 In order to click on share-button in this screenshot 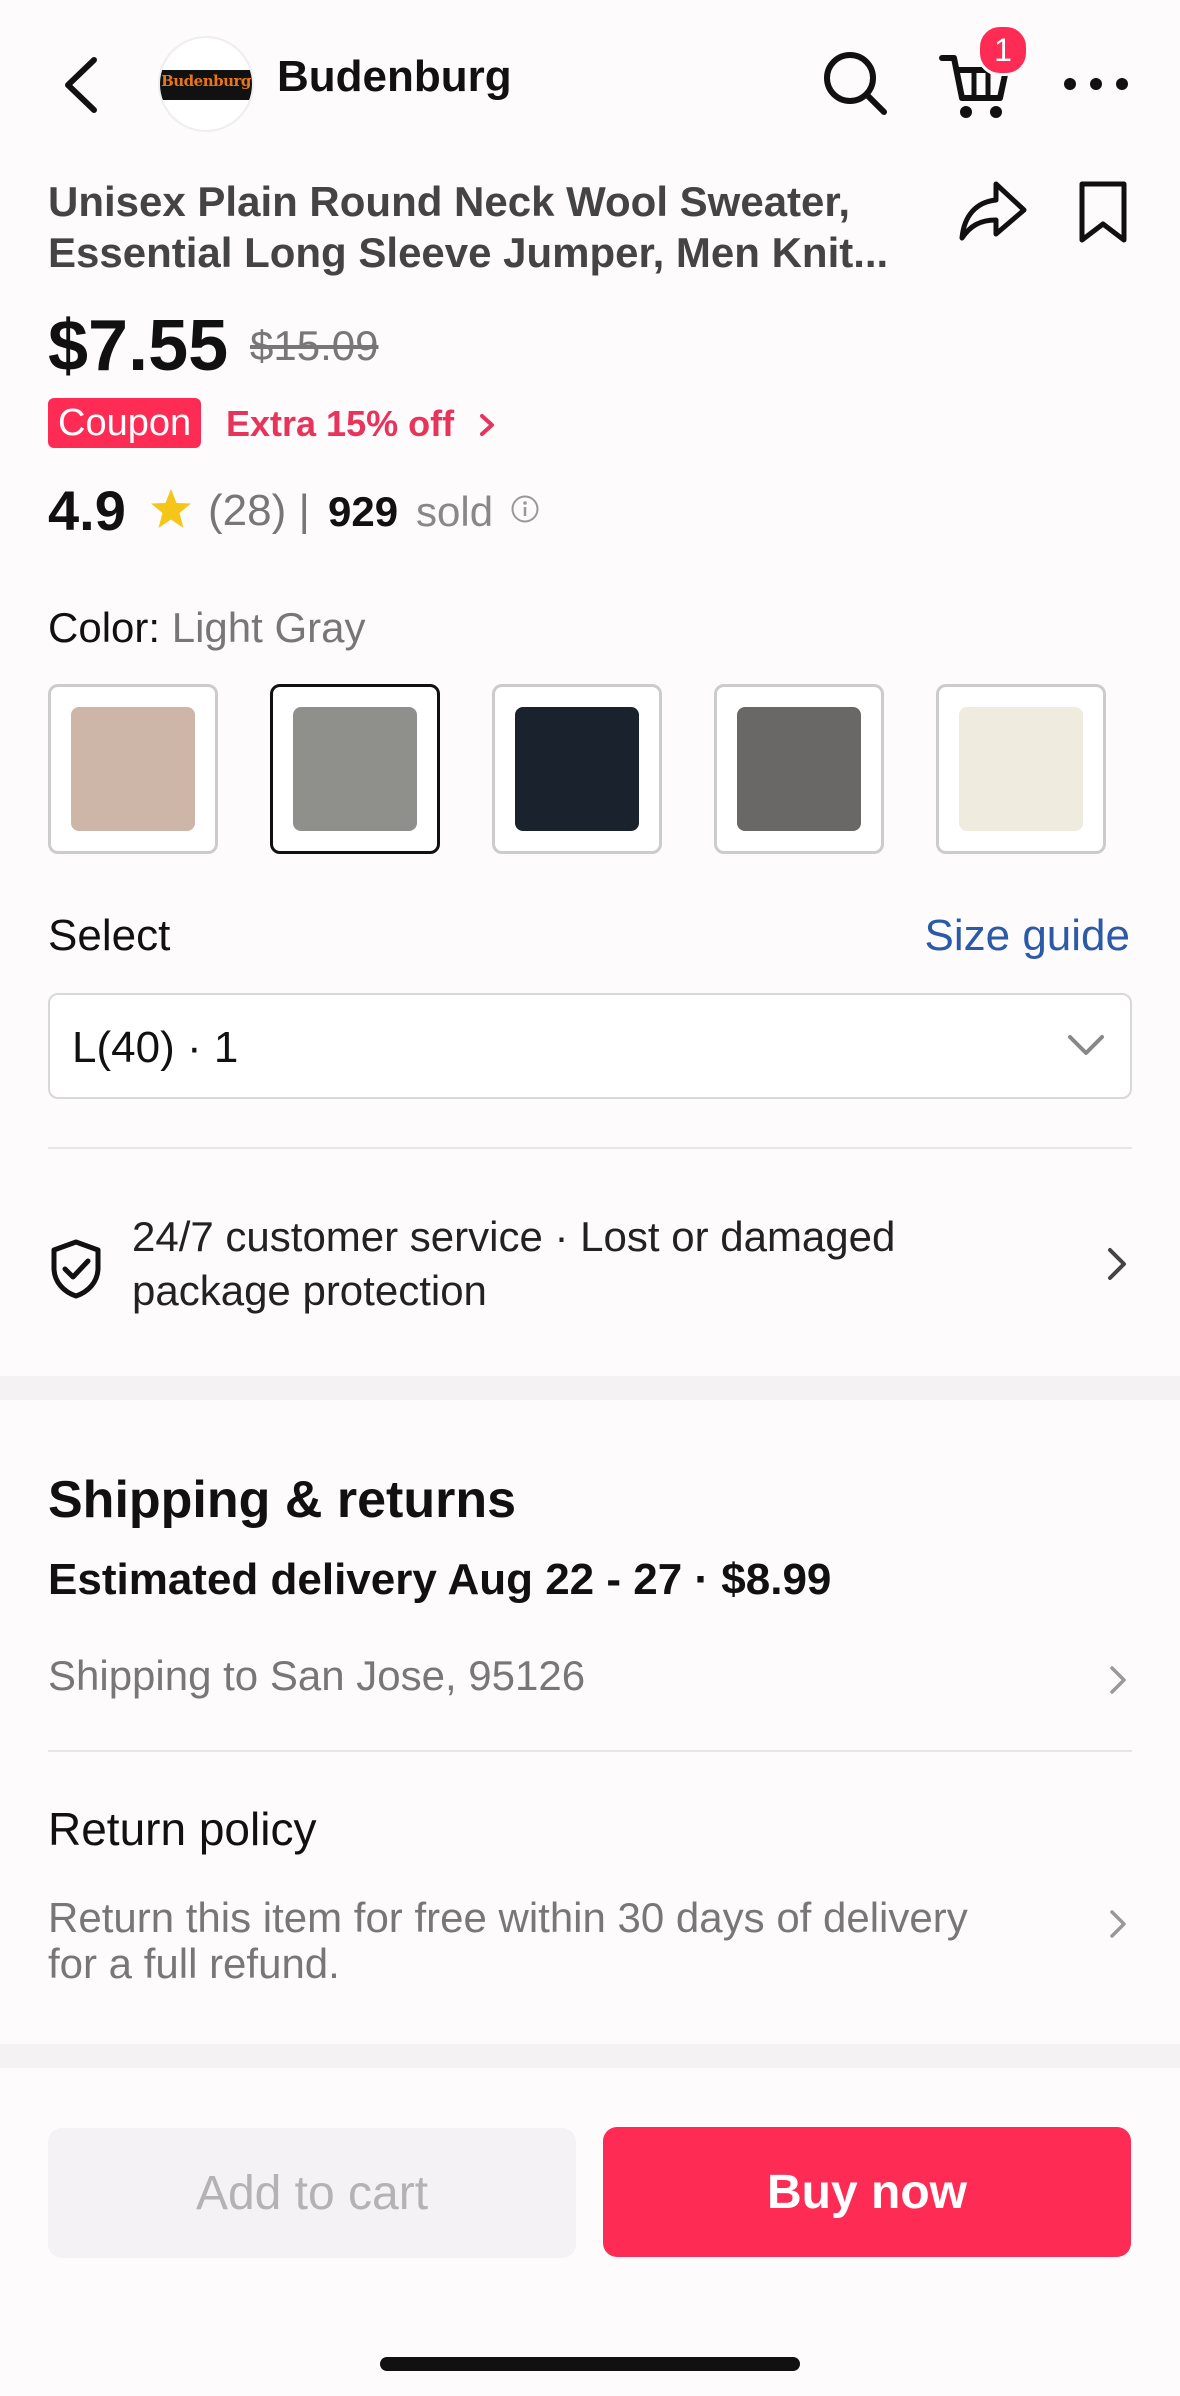, I will do `click(994, 212)`.